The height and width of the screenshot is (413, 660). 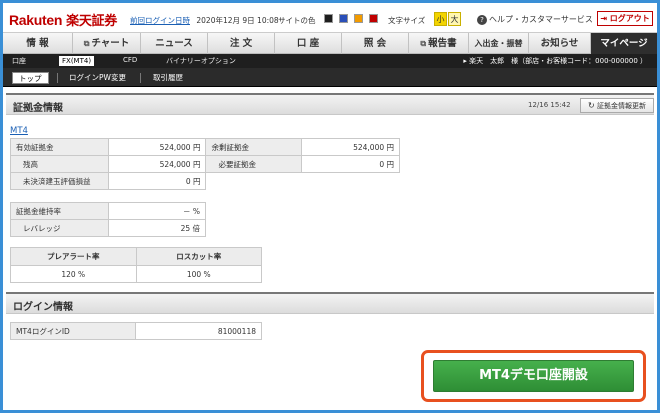 I want to click on nav-transfer: 入出金・振替, so click(x=499, y=43).